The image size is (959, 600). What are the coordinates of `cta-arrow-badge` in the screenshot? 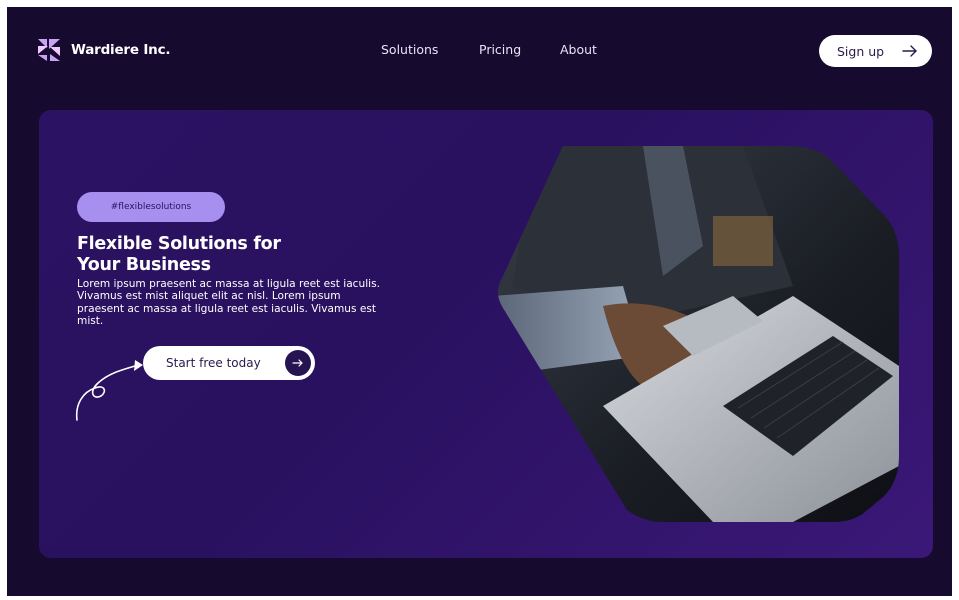 It's located at (298, 363).